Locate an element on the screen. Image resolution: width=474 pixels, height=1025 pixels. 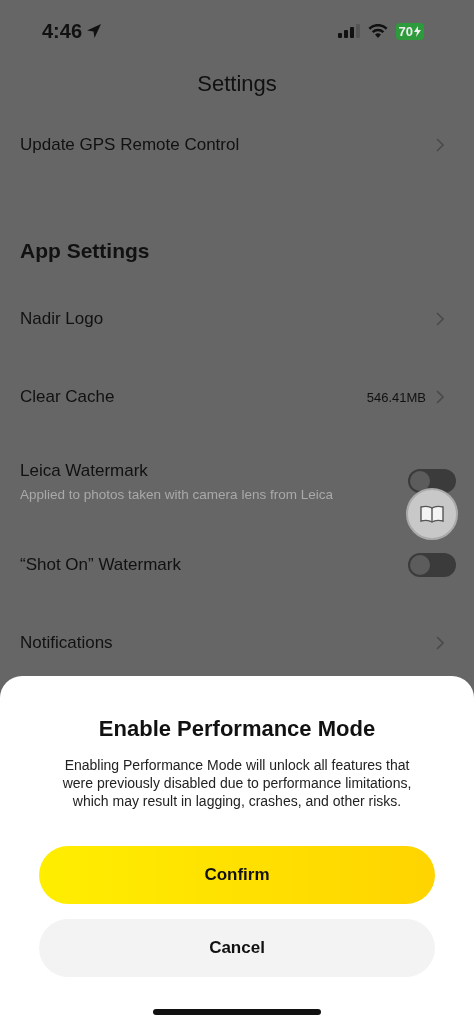
settings-row: Leica Watermark Applied to photos taken with camera lens from Leica is located at coordinates (237, 481).